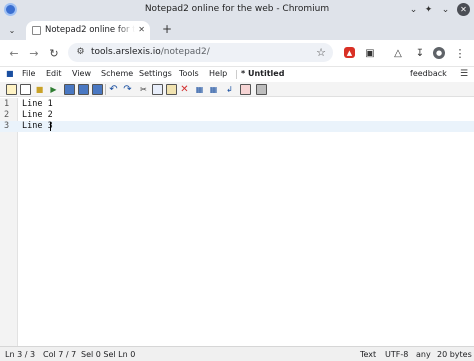 The image size is (474, 361). What do you see at coordinates (396, 354) in the screenshot?
I see `status-encoding: UTF-8` at bounding box center [396, 354].